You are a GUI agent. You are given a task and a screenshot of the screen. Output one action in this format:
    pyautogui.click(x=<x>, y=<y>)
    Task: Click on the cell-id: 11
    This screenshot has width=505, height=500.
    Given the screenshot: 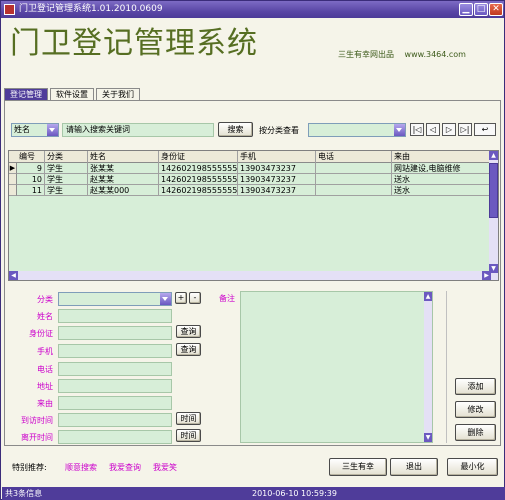 What is the action you would take?
    pyautogui.click(x=31, y=190)
    